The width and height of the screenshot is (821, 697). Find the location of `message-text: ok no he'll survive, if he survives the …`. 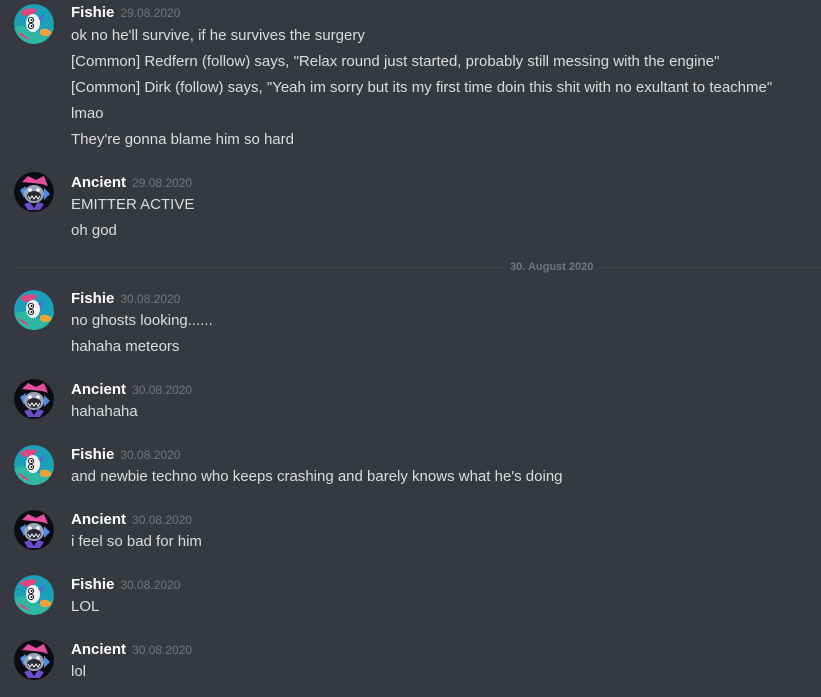

message-text: ok no he'll survive, if he survives the … is located at coordinates (218, 35).